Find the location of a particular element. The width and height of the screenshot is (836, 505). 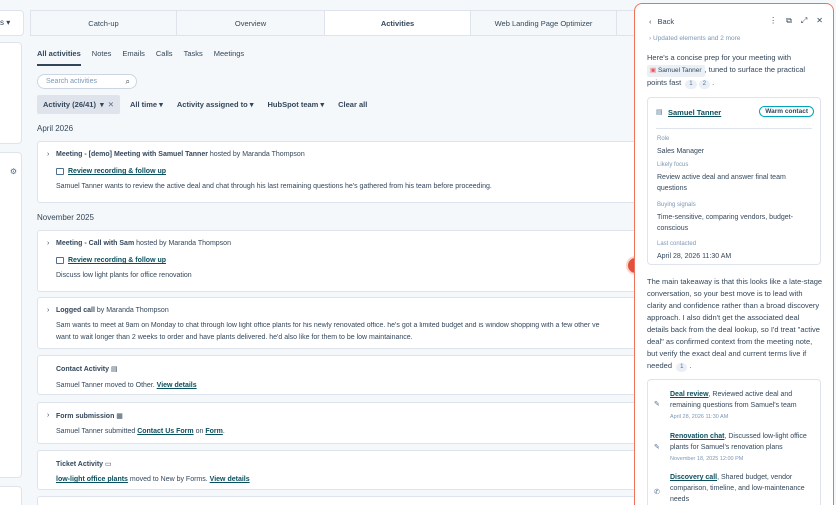

tab-web-landing-page-optimizer: Web Landing Page Optimizer is located at coordinates (544, 23).